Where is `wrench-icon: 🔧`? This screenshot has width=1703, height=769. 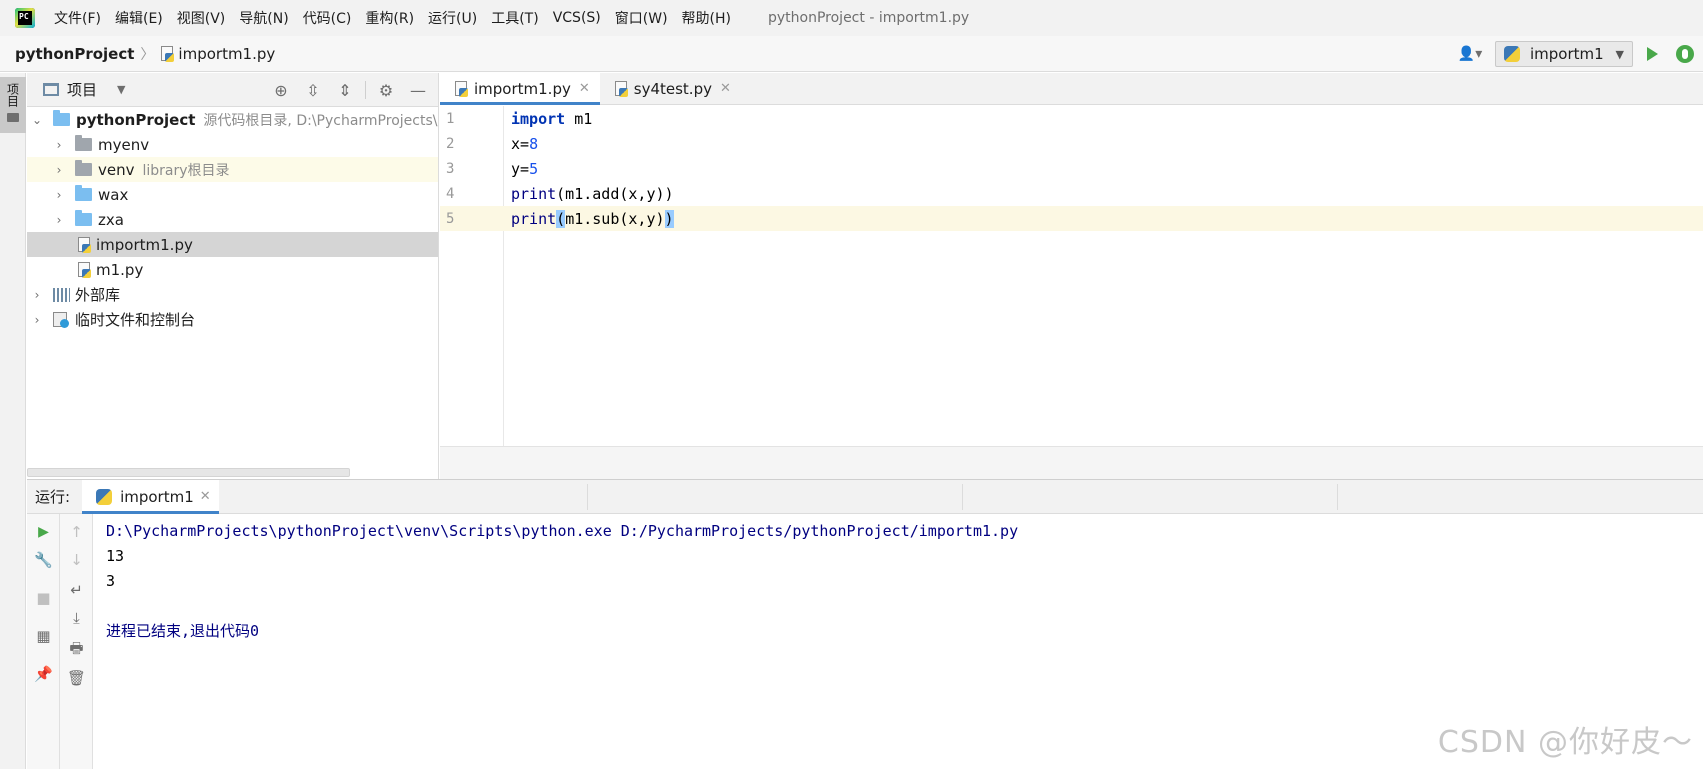
wrench-icon: 🔧 is located at coordinates (43, 560).